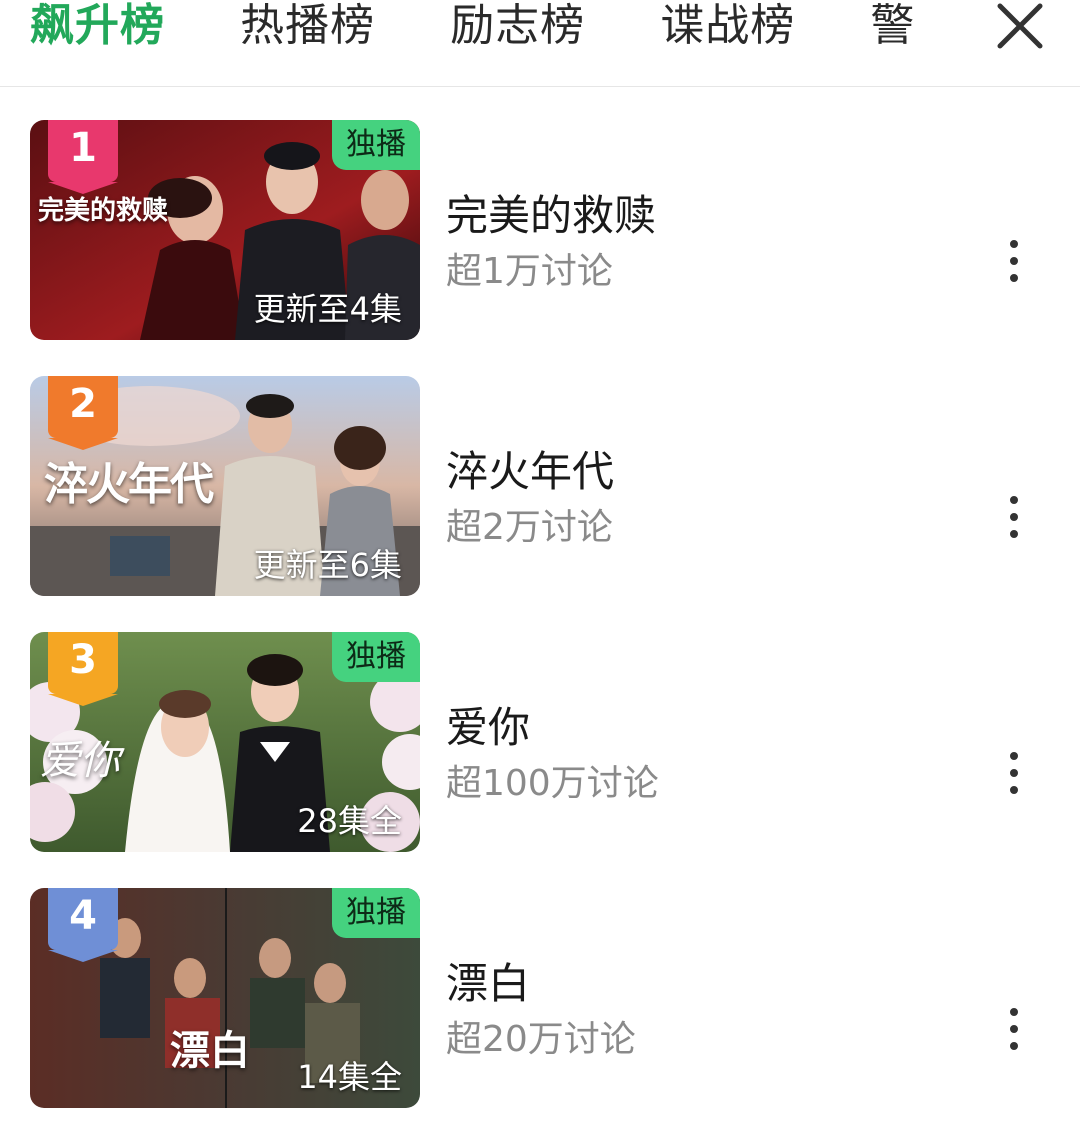  What do you see at coordinates (529, 527) in the screenshot?
I see `discussion-count: 超2万讨论` at bounding box center [529, 527].